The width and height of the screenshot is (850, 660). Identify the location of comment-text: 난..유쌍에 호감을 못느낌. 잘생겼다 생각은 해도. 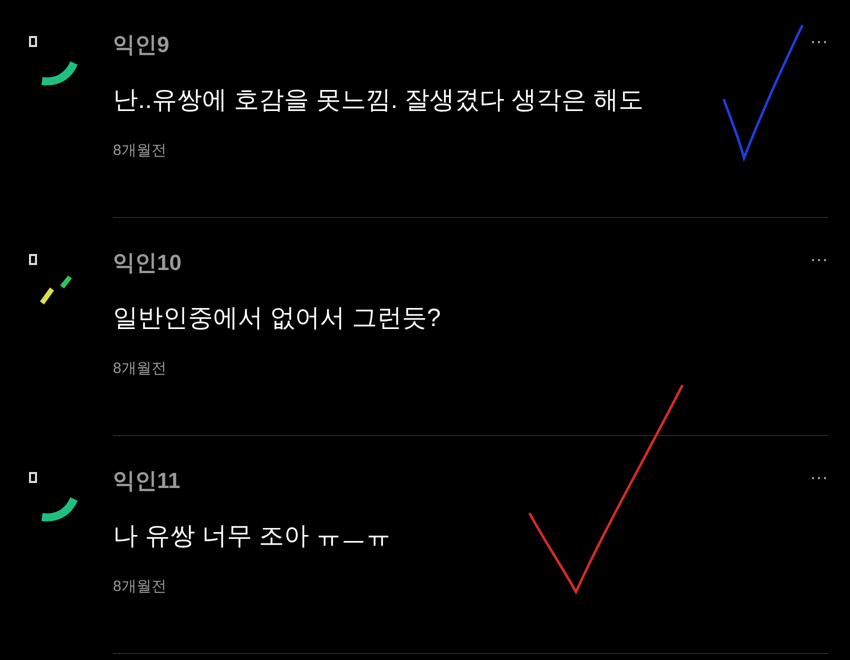
(379, 100).